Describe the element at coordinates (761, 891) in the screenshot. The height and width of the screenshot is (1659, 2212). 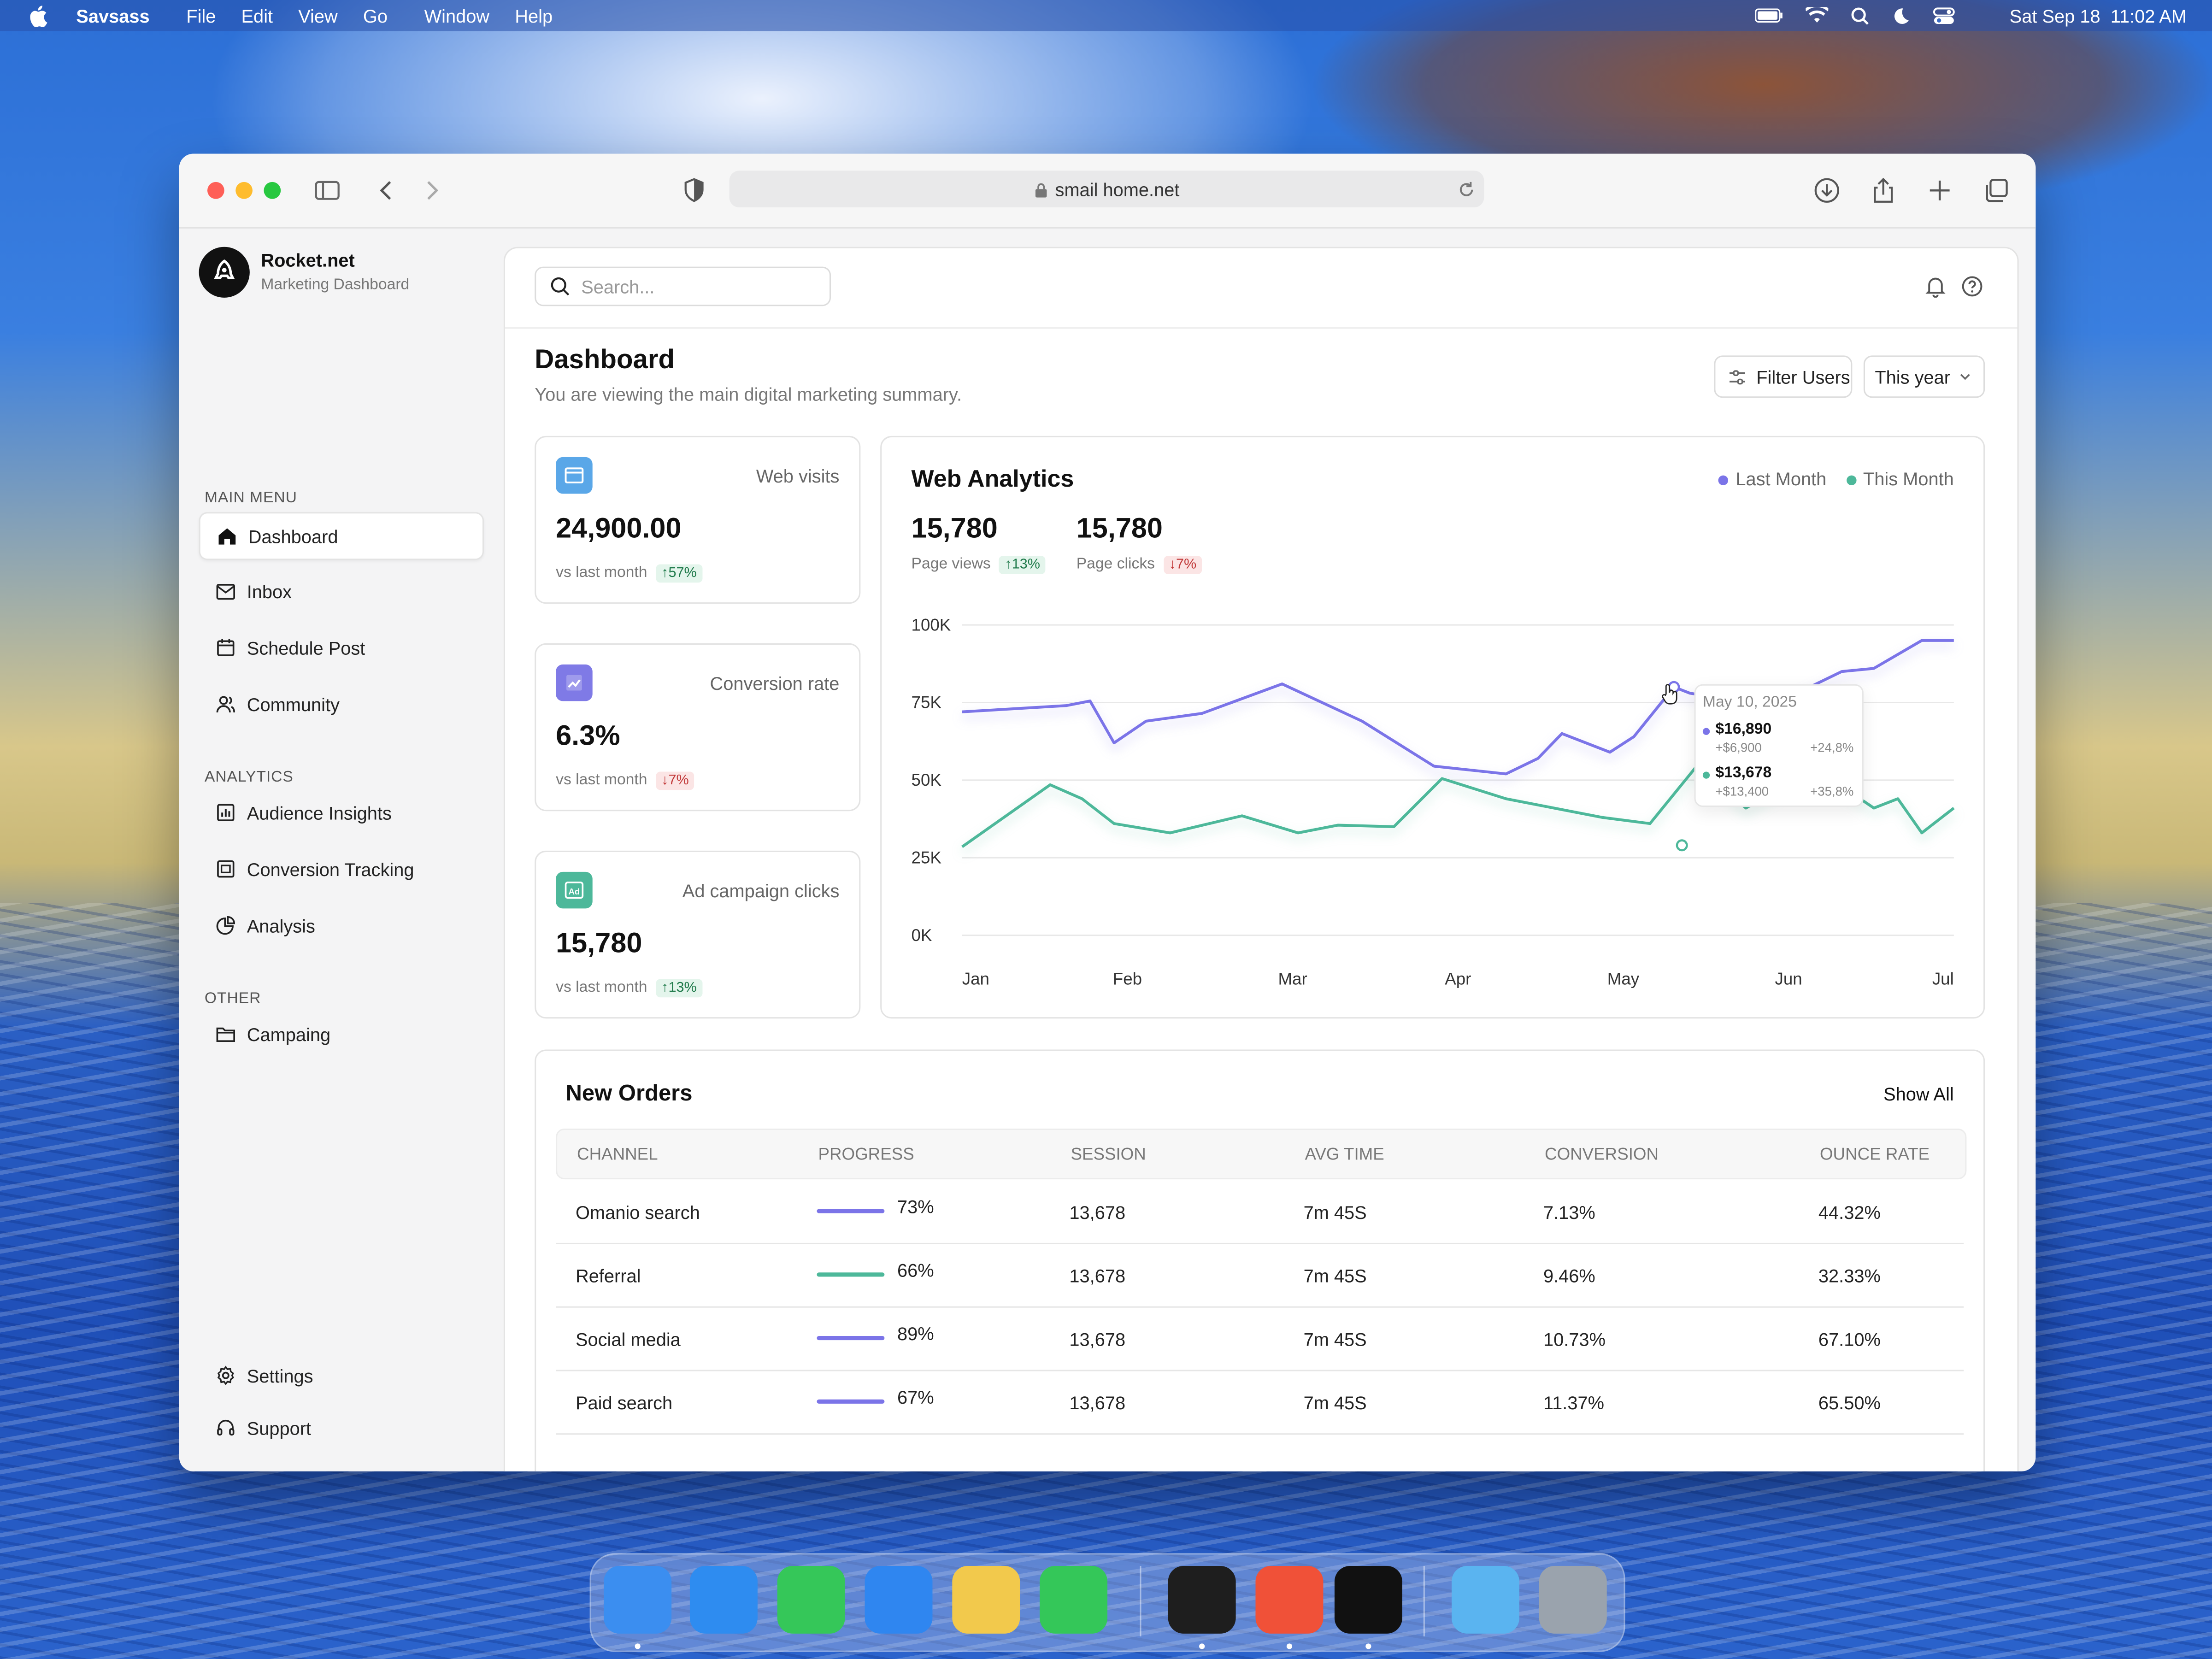
I see `stat-label: Ad campaign clicks` at that location.